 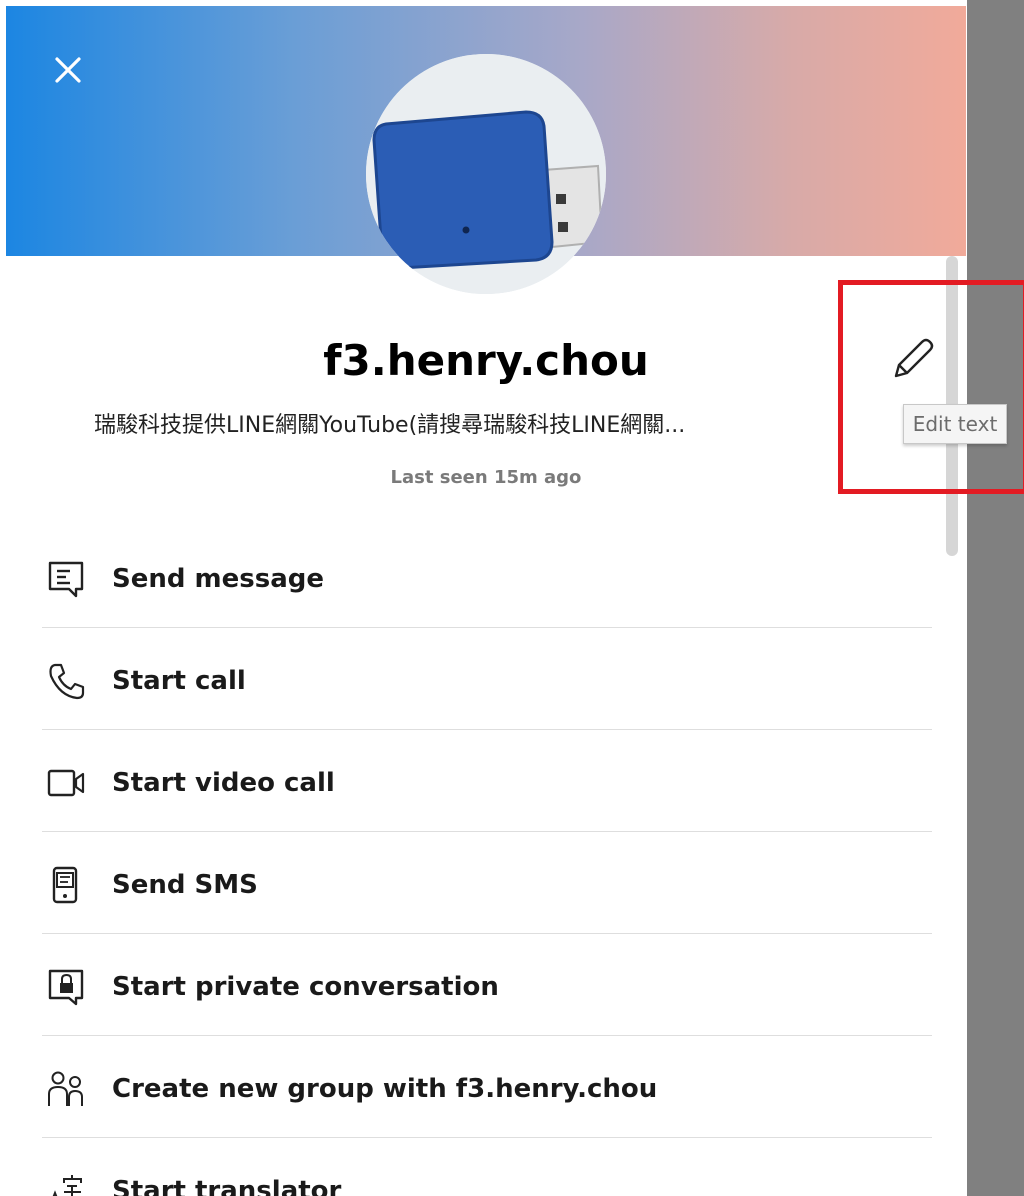 I want to click on menu-item-label: Start translator, so click(x=227, y=1186).